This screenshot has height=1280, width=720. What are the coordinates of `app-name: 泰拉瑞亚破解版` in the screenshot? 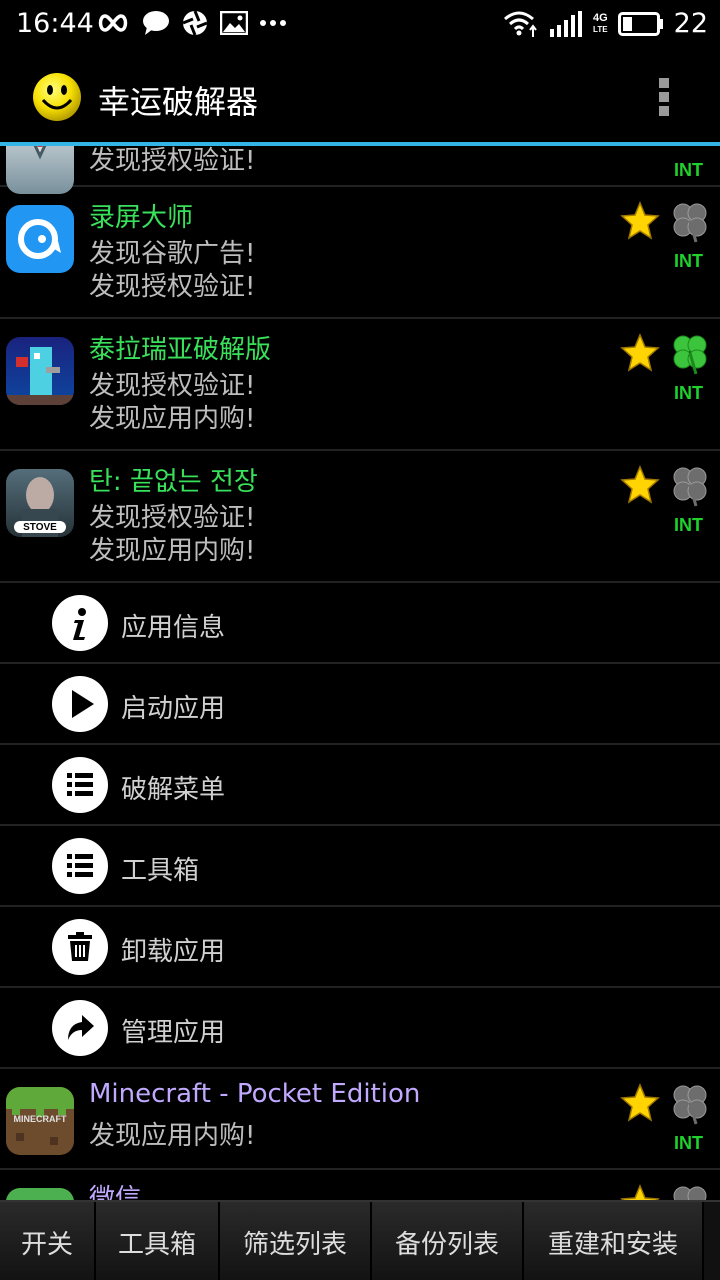 It's located at (180, 350).